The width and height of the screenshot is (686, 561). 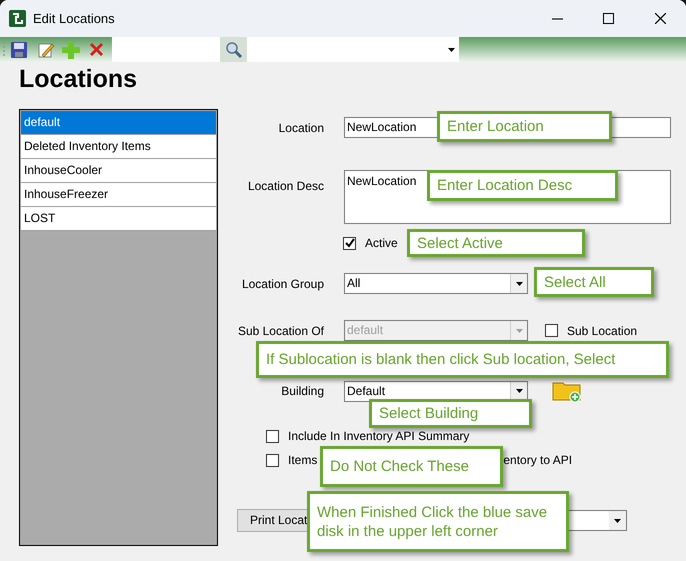 I want to click on field-label: Sub Location Of, so click(x=281, y=331).